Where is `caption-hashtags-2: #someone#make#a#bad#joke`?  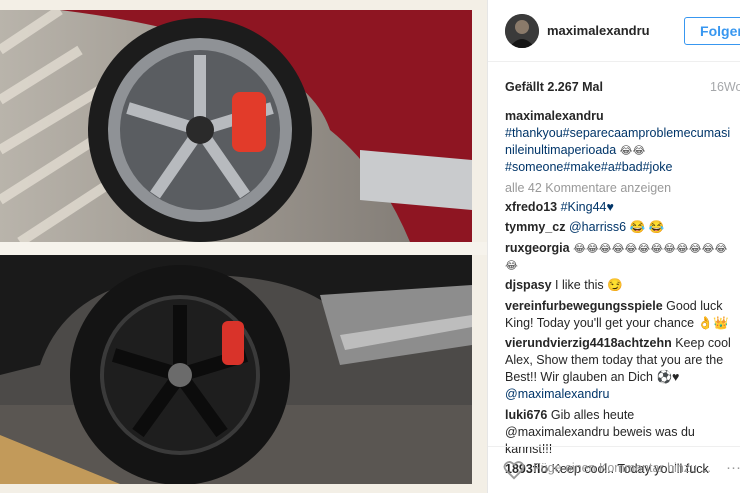
caption-hashtags-2: #someone#make#a#bad#joke is located at coordinates (589, 167).